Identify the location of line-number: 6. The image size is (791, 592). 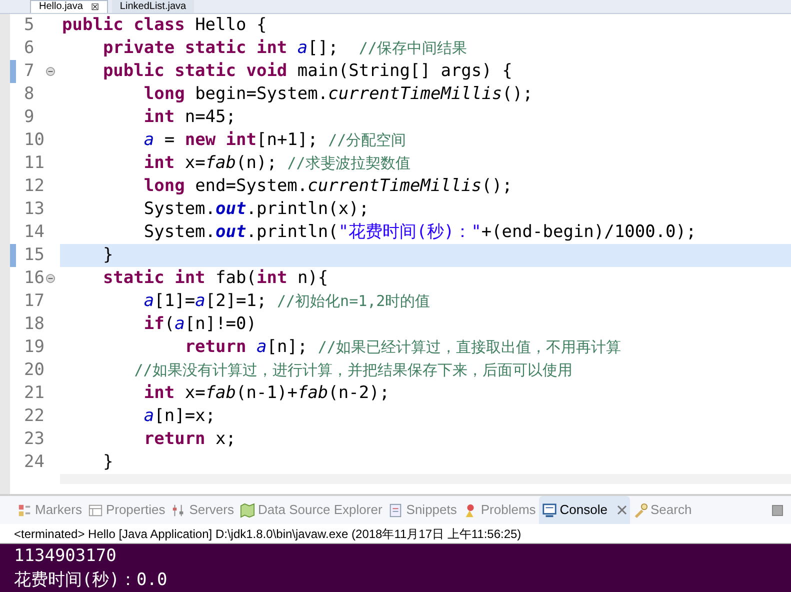
(29, 48).